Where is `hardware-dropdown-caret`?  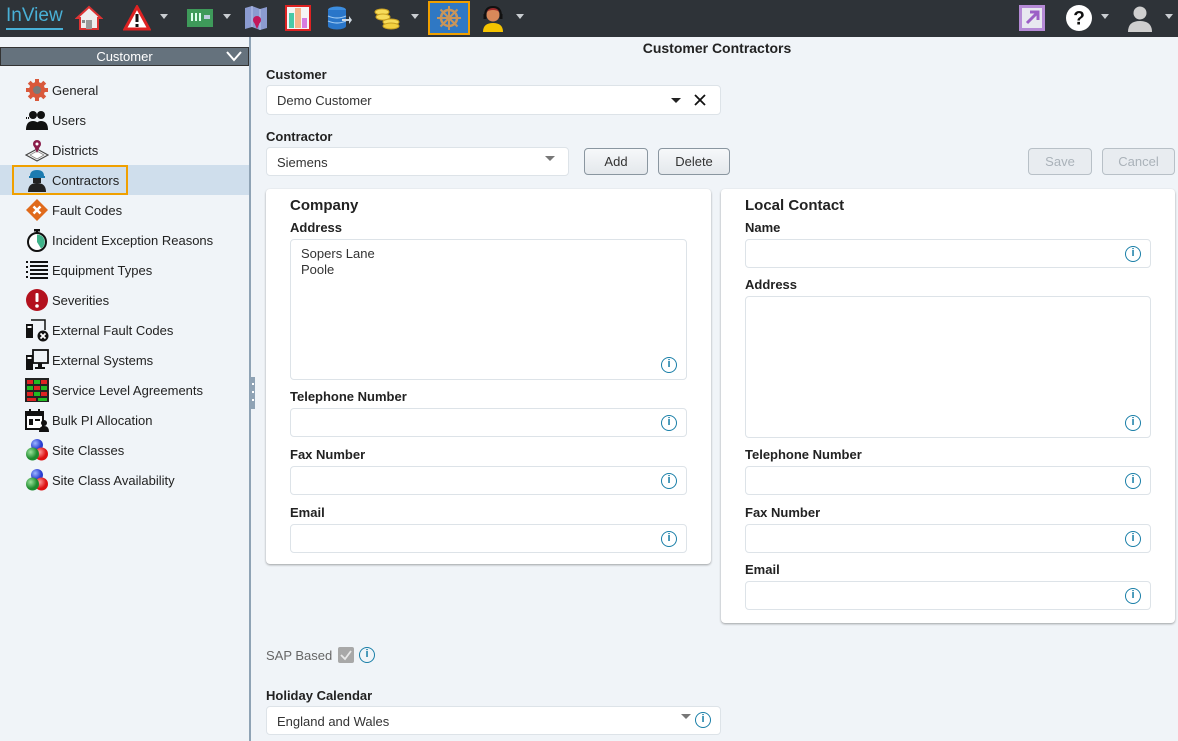 hardware-dropdown-caret is located at coordinates (227, 16).